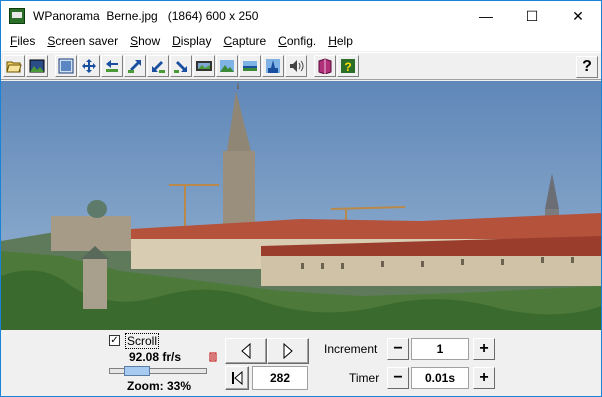  What do you see at coordinates (351, 349) in the screenshot?
I see `increment-label: Increment` at bounding box center [351, 349].